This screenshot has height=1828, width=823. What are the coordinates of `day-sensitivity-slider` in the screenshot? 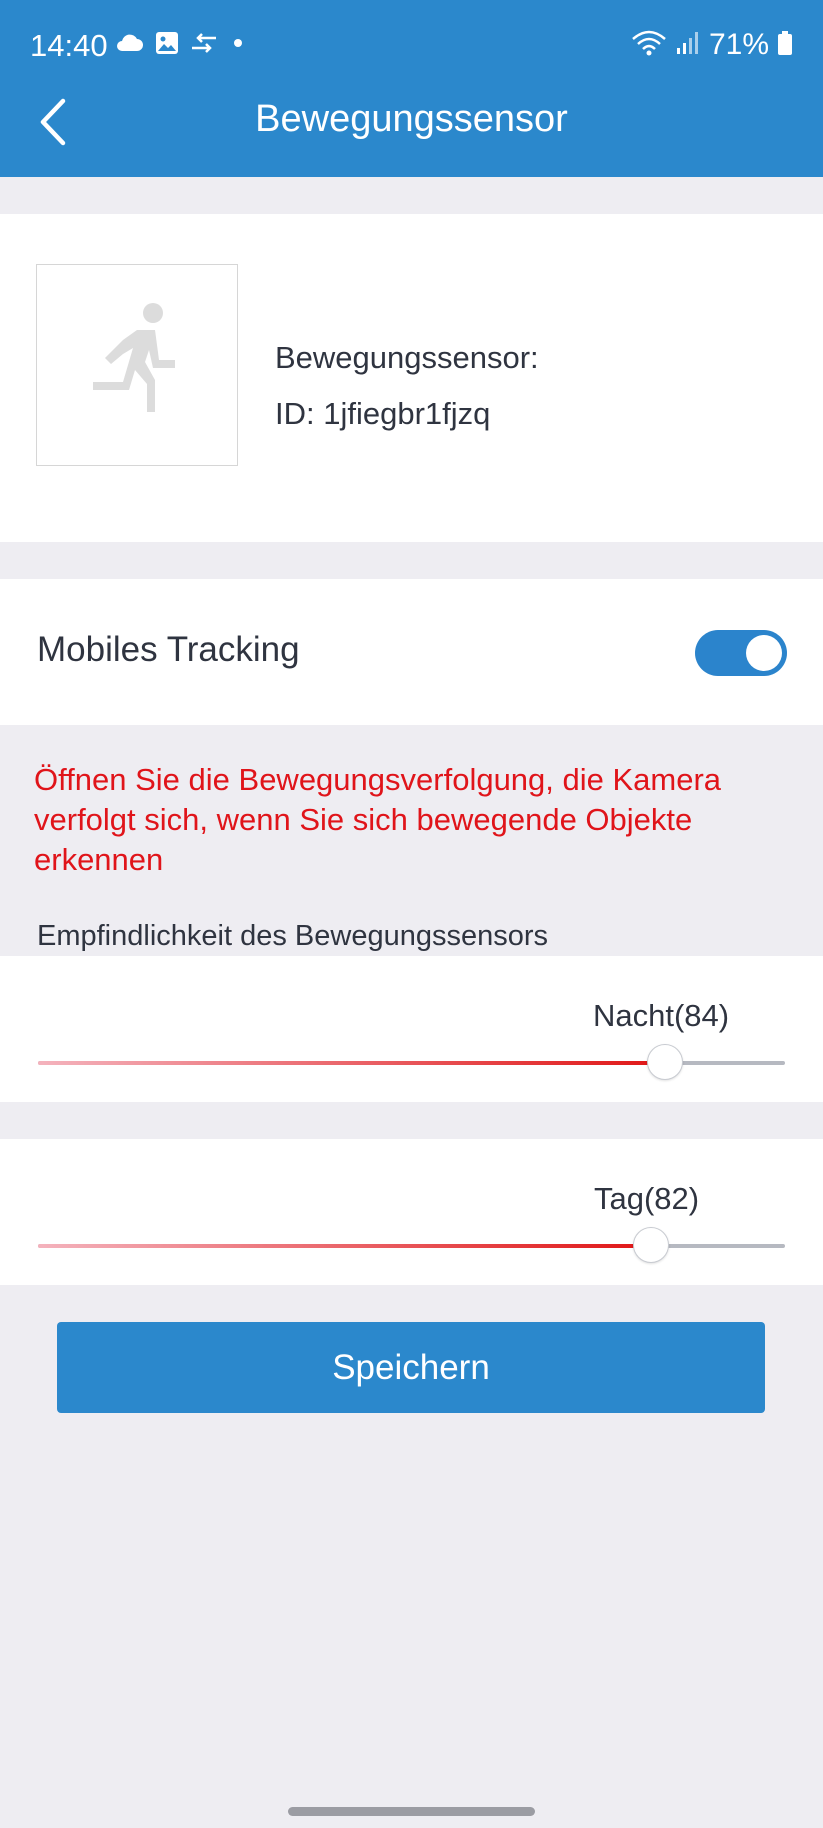 It's located at (411, 1245).